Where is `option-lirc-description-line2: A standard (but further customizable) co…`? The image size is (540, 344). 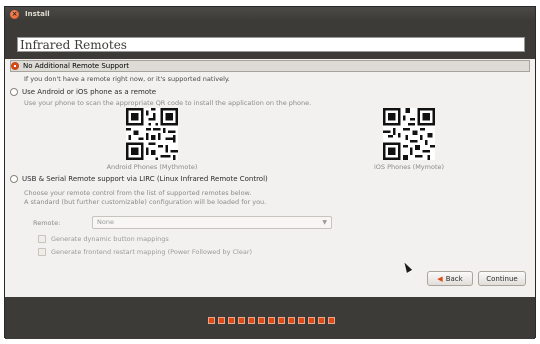
option-lirc-description-line2: A standard (but further customizable) co… is located at coordinates (145, 202).